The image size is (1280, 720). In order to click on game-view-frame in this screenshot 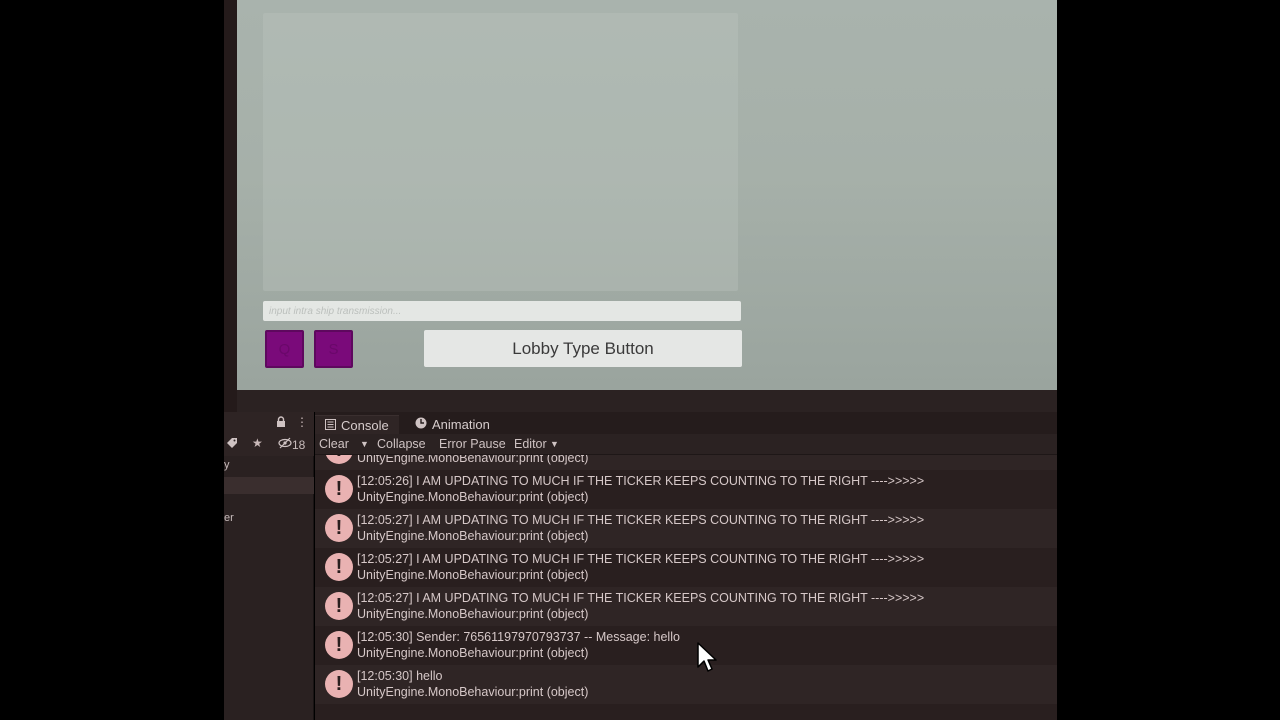, I will do `click(230, 206)`.